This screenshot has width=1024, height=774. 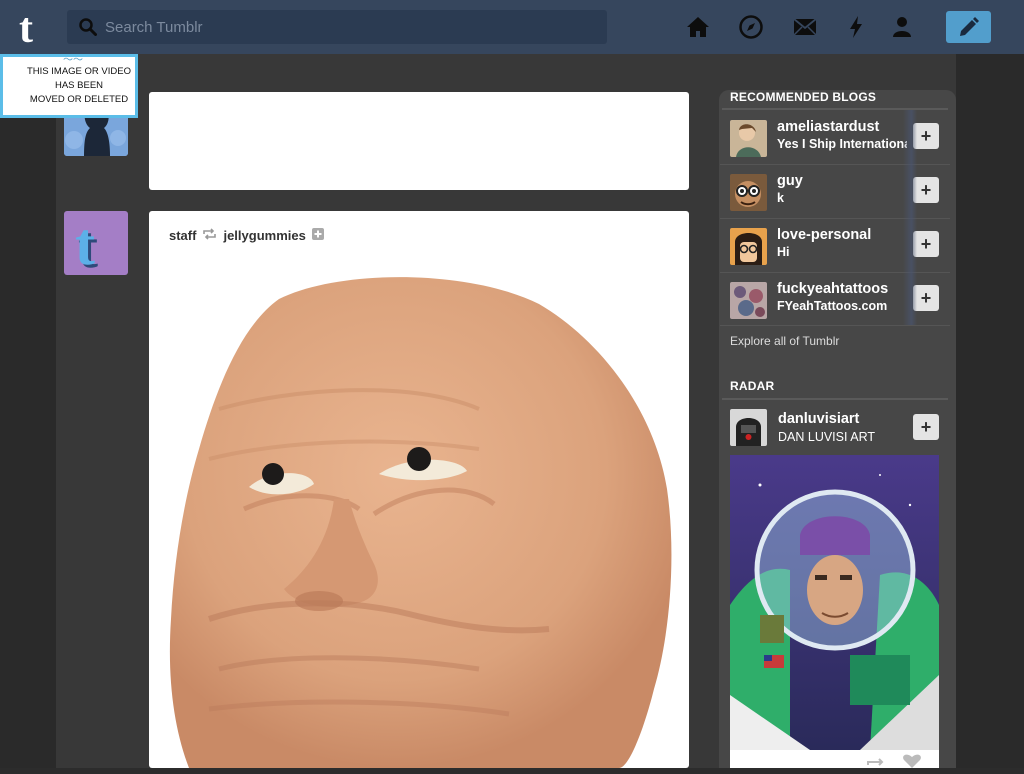 What do you see at coordinates (835, 399) in the screenshot?
I see `section-divider` at bounding box center [835, 399].